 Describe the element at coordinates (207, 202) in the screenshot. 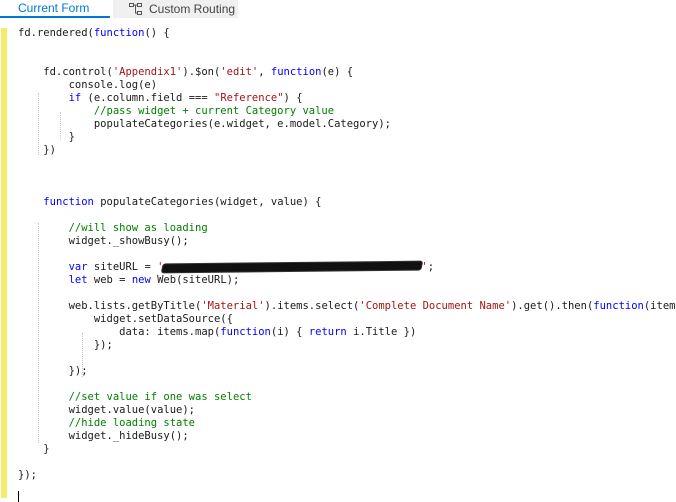

I see `code-token: populateCategories(widget, value) {` at that location.